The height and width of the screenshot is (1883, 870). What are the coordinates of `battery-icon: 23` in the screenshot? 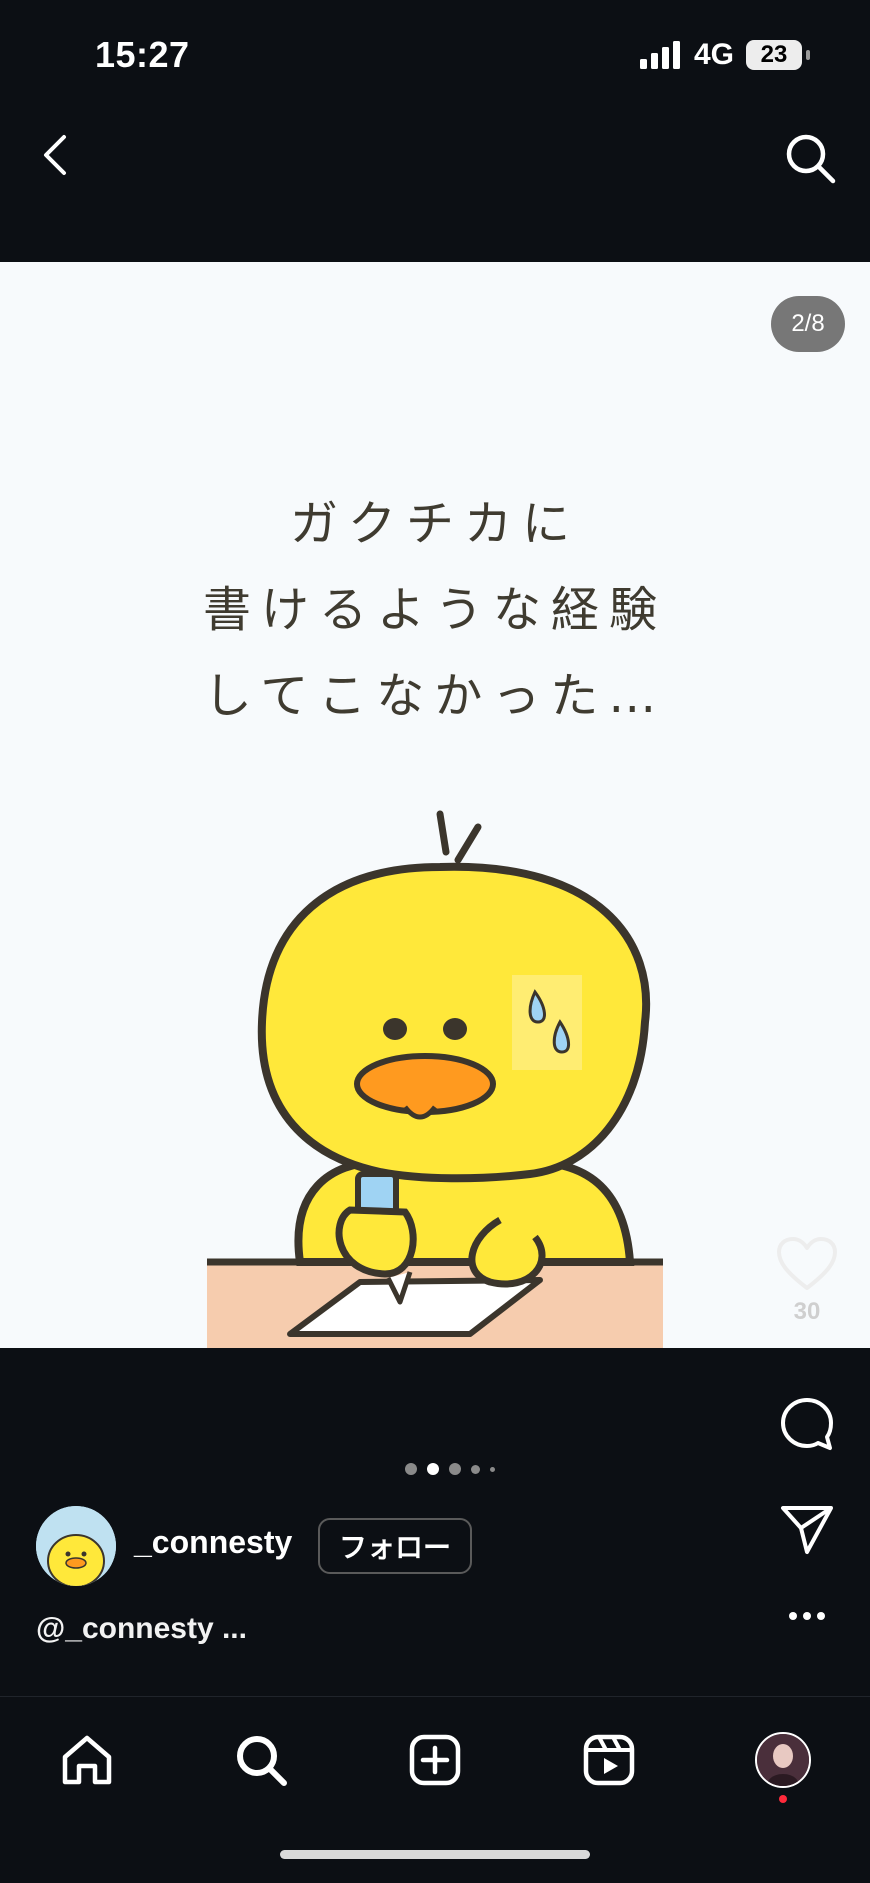 It's located at (774, 55).